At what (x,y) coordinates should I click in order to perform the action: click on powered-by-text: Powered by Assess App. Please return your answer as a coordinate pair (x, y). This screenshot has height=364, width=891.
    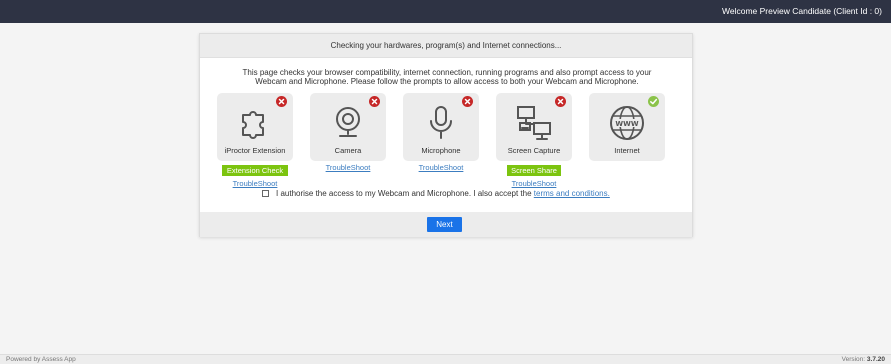
    Looking at the image, I should click on (41, 359).